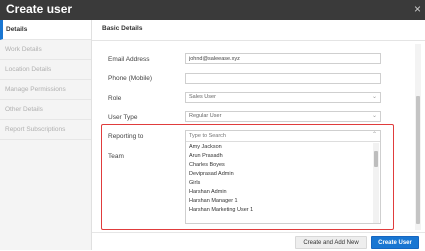  Describe the element at coordinates (258, 40) in the screenshot. I see `section-divider` at that location.